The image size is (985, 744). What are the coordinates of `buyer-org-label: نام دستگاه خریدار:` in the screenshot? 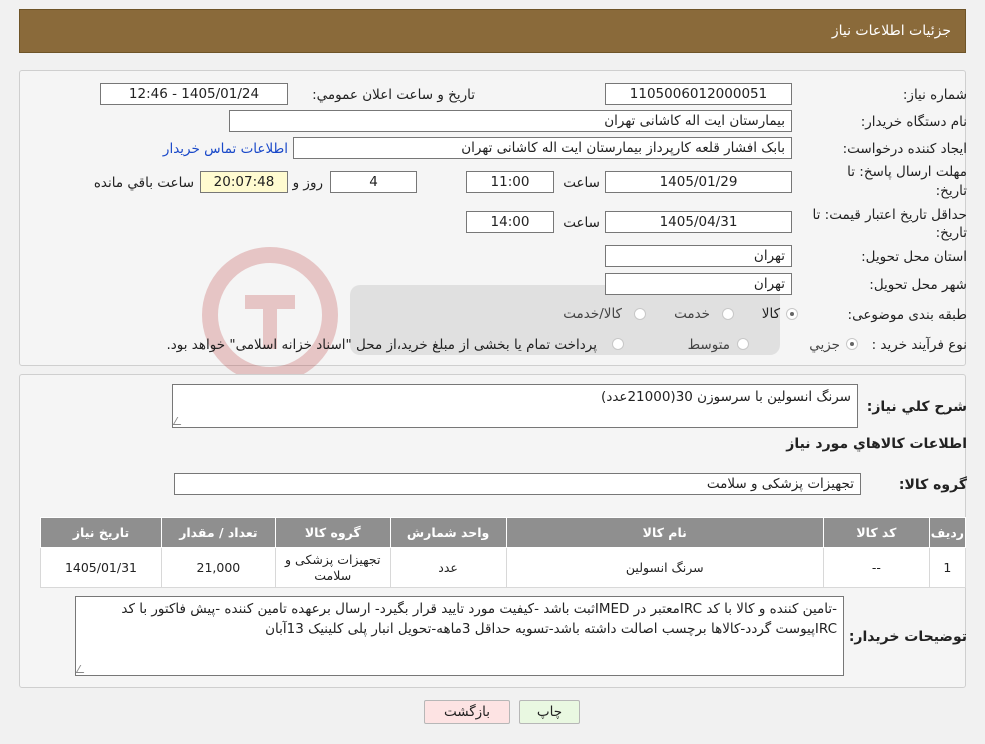 It's located at (913, 122).